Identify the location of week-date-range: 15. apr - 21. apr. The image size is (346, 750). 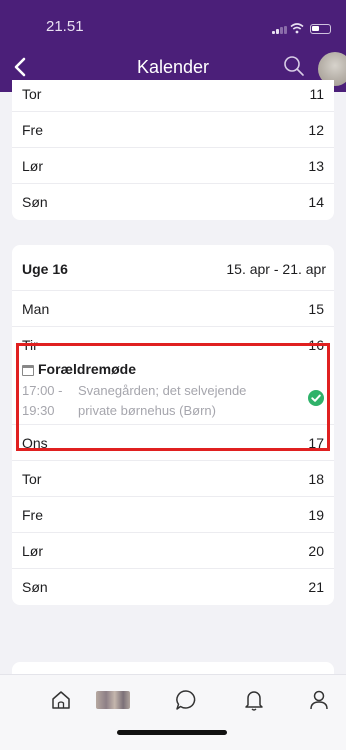
(276, 269).